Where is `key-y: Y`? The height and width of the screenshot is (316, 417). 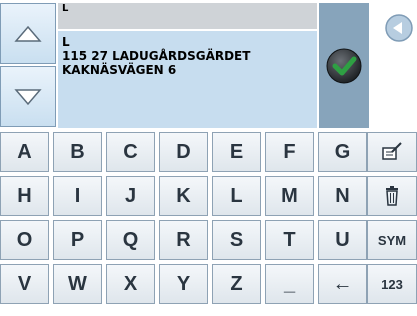 key-y: Y is located at coordinates (183, 284).